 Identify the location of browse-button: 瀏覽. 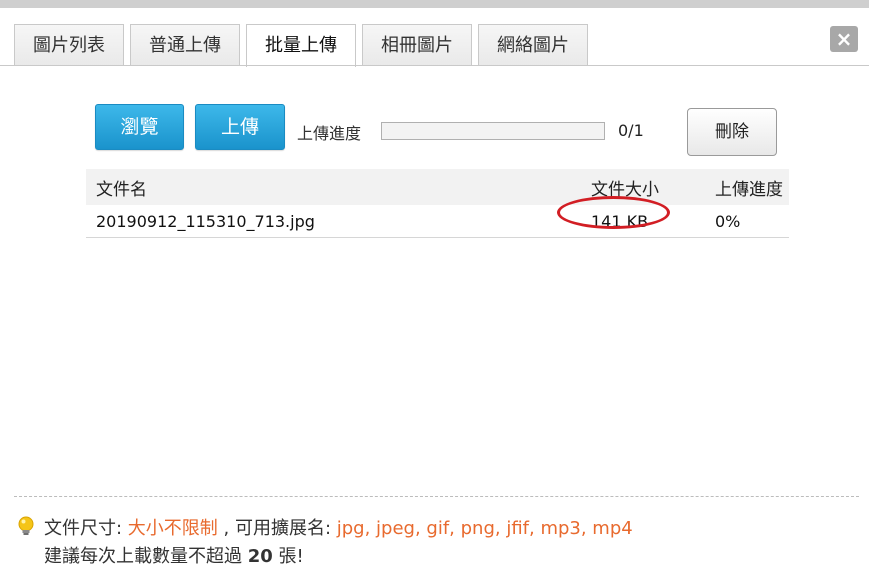
(139, 127).